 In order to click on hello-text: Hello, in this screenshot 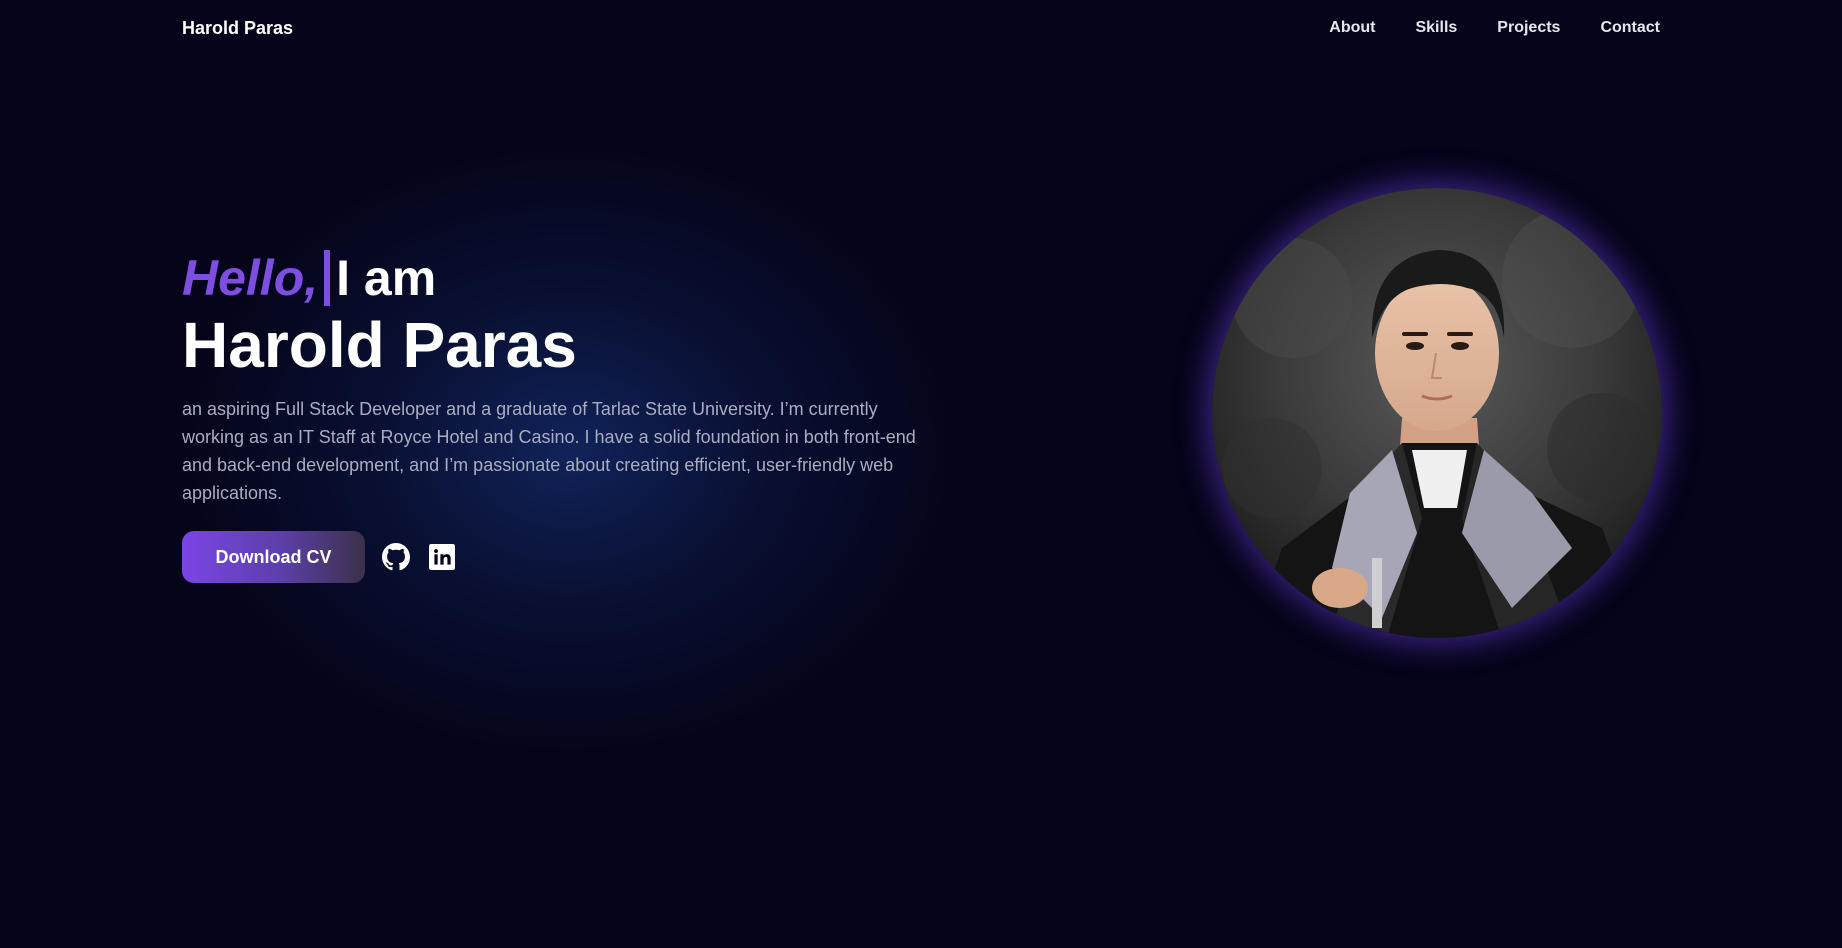, I will do `click(250, 278)`.